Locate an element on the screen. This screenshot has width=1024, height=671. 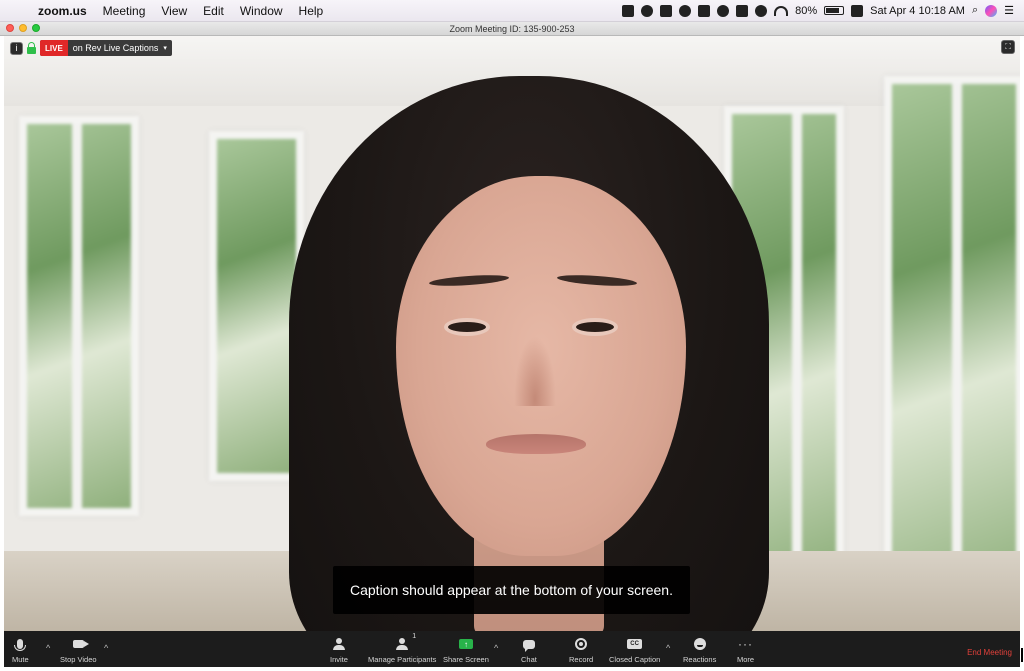
audio-options-caret-icon: ^ is located at coordinates (48, 648).